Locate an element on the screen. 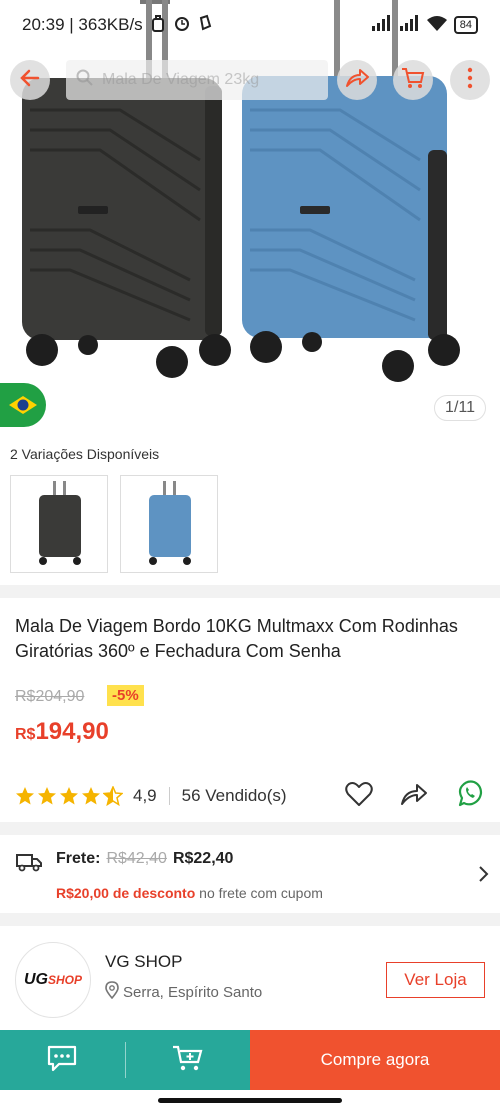  store-logo-subtext: SHOP is located at coordinates (64, 980).